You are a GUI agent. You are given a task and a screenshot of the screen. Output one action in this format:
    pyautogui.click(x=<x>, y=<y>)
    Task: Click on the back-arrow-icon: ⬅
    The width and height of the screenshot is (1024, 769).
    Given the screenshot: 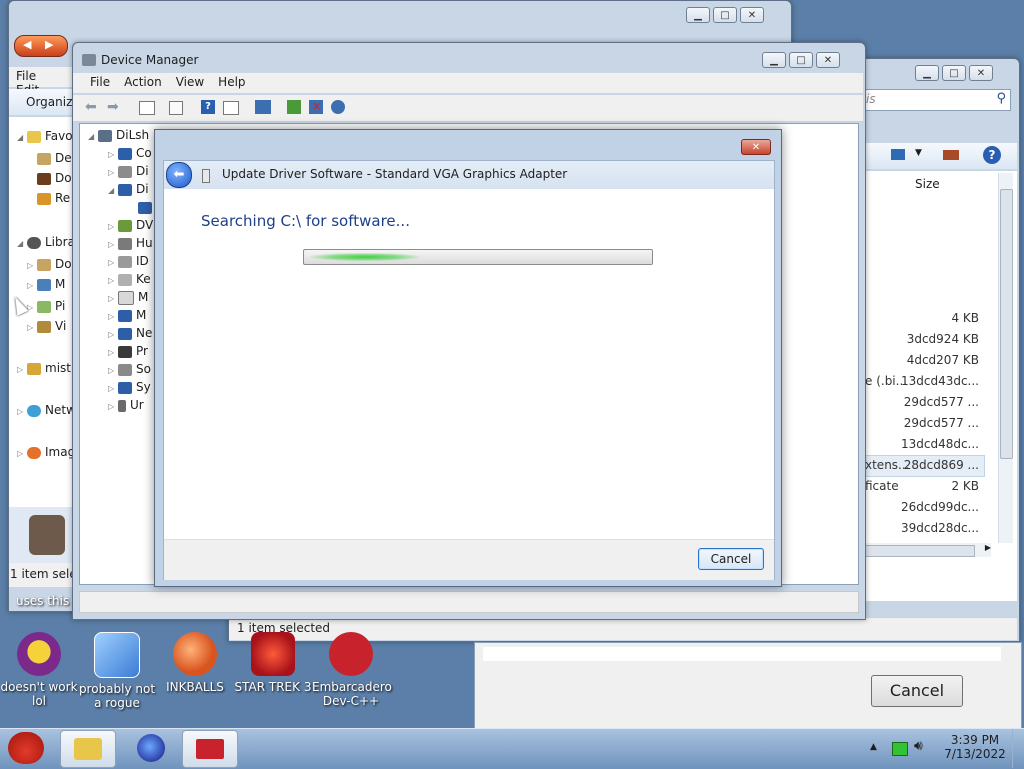 What is the action you would take?
    pyautogui.click(x=91, y=107)
    